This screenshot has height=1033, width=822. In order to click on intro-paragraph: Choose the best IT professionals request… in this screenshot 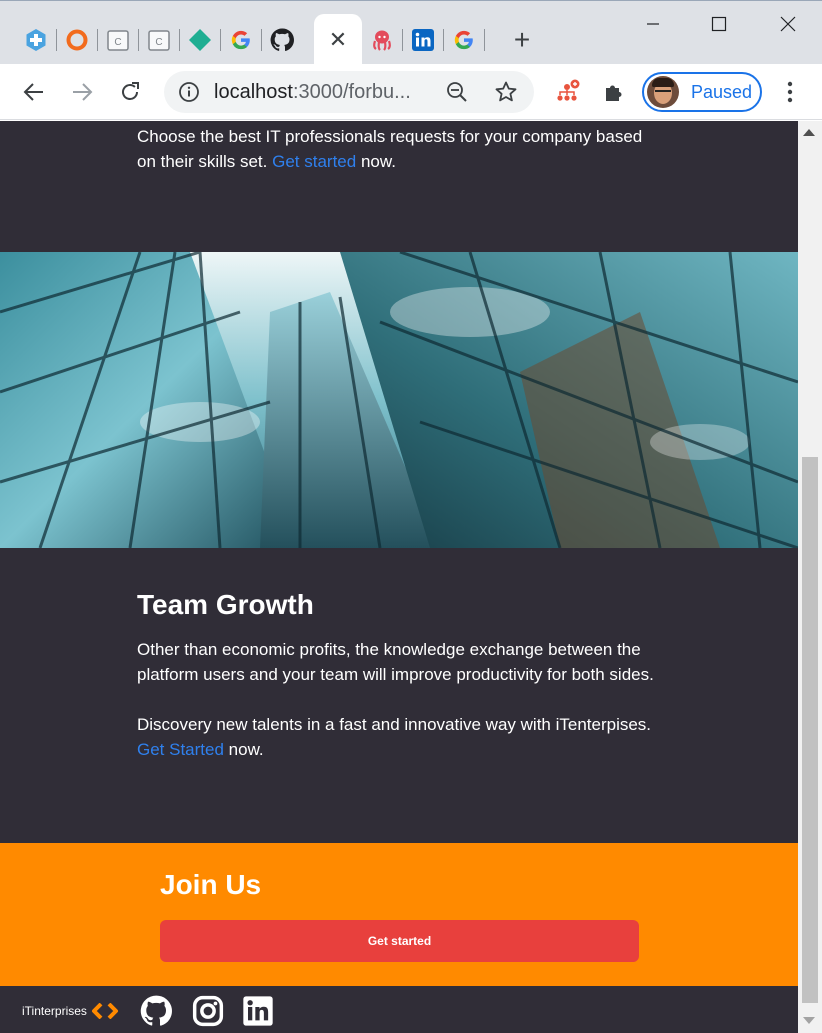, I will do `click(397, 149)`.